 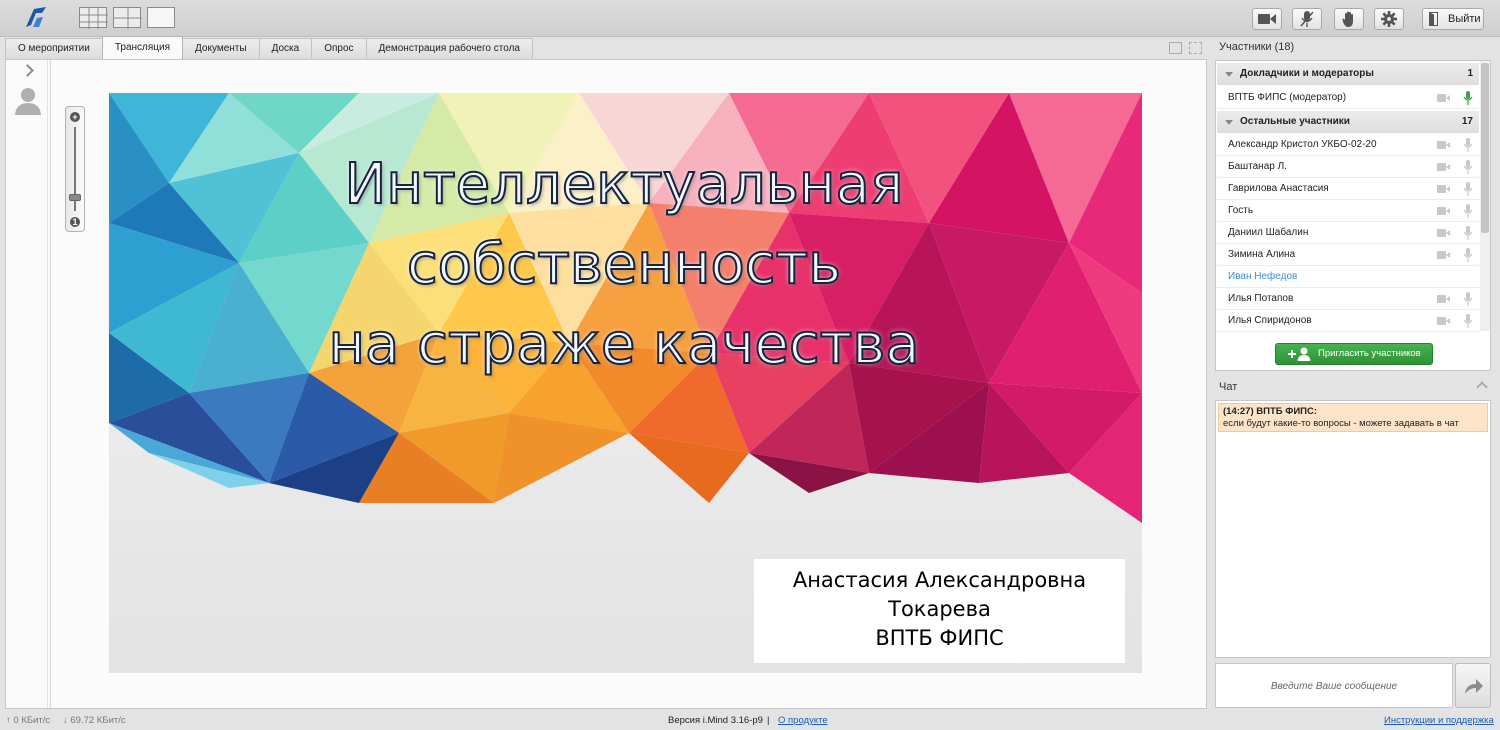 What do you see at coordinates (1348, 189) in the screenshot?
I see `participant-row: Гаврилова Анастасия` at bounding box center [1348, 189].